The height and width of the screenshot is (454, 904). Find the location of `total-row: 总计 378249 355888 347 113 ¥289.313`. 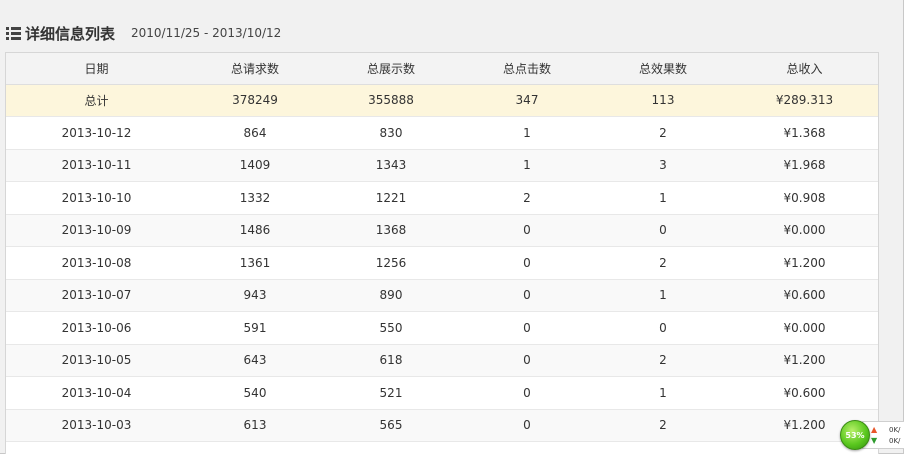

total-row: 总计 378249 355888 347 113 ¥289.313 is located at coordinates (442, 100).